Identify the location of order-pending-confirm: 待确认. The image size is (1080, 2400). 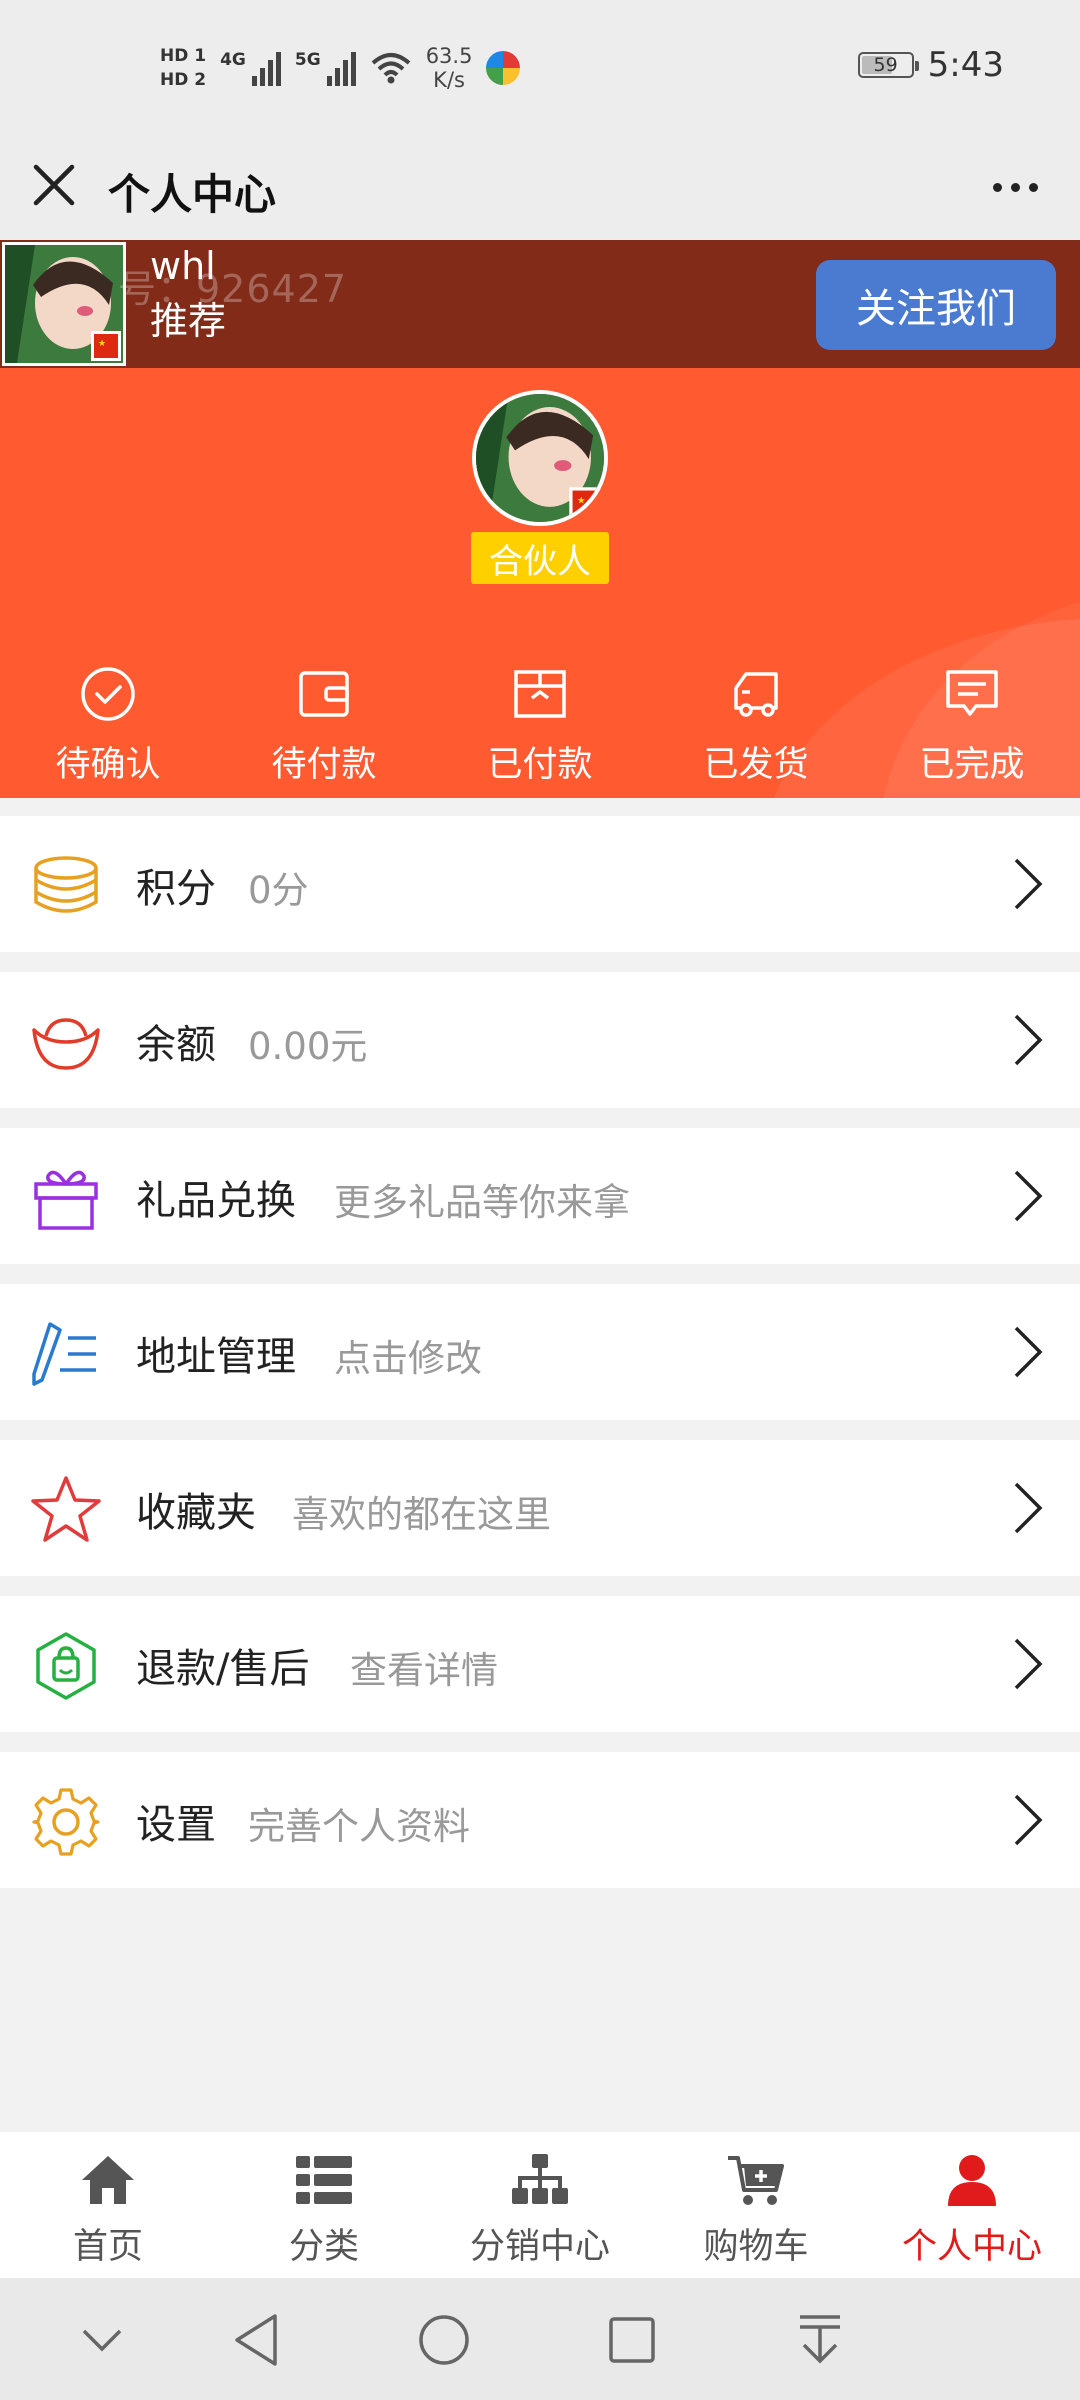
(108, 725).